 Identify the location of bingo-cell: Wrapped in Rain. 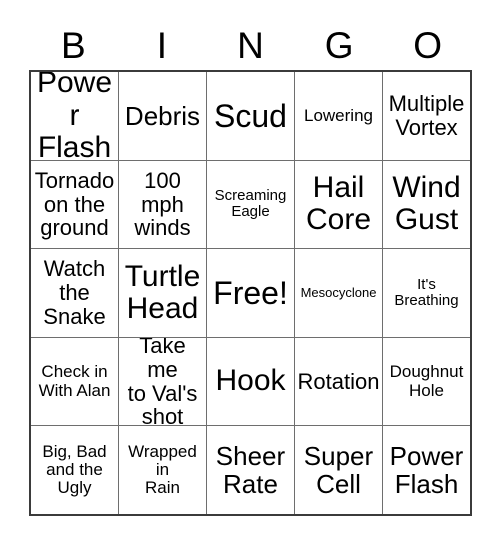
(162, 470).